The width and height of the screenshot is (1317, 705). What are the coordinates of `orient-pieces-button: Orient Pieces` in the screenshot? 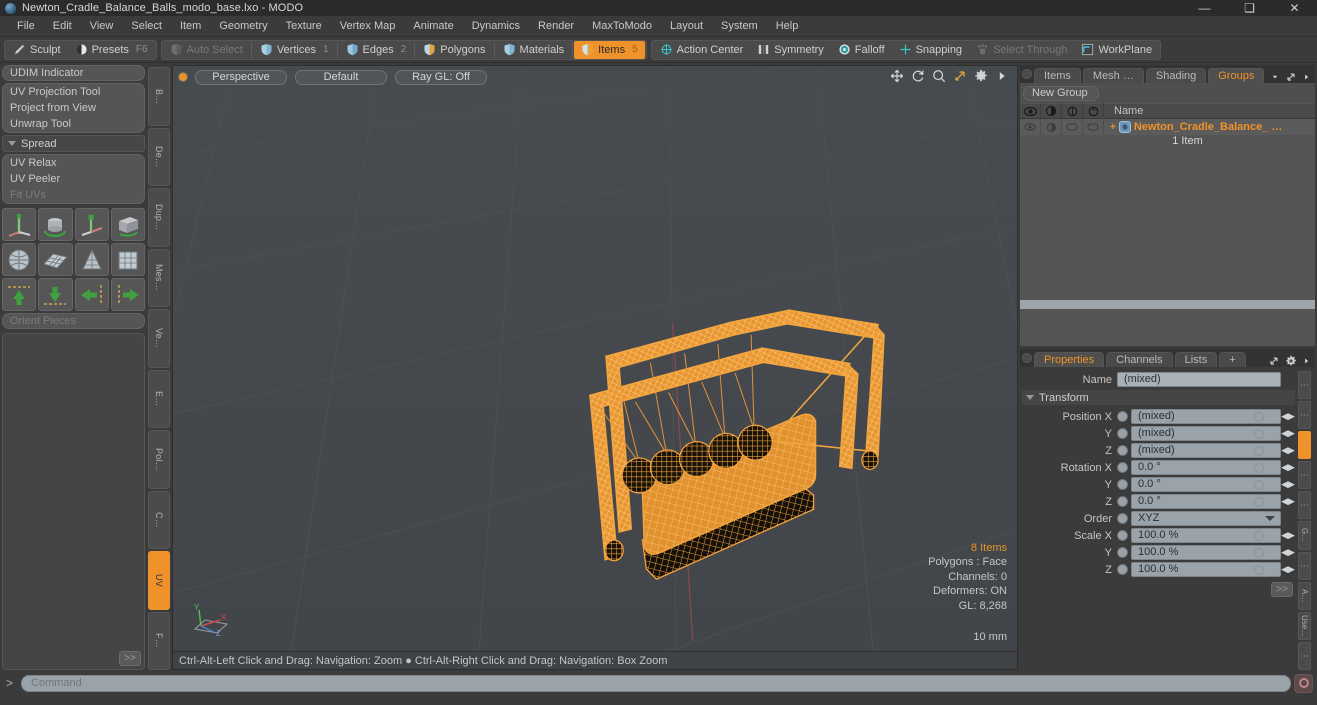 It's located at (73, 321).